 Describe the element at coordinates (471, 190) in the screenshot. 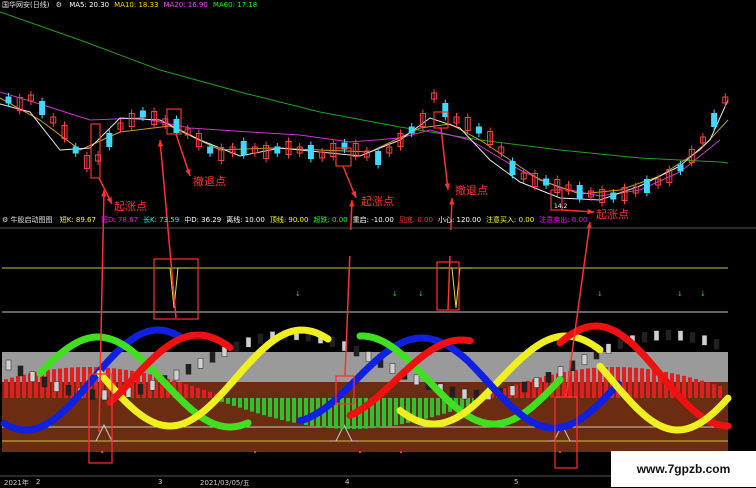

I see `annotation-label: 撤退点` at that location.